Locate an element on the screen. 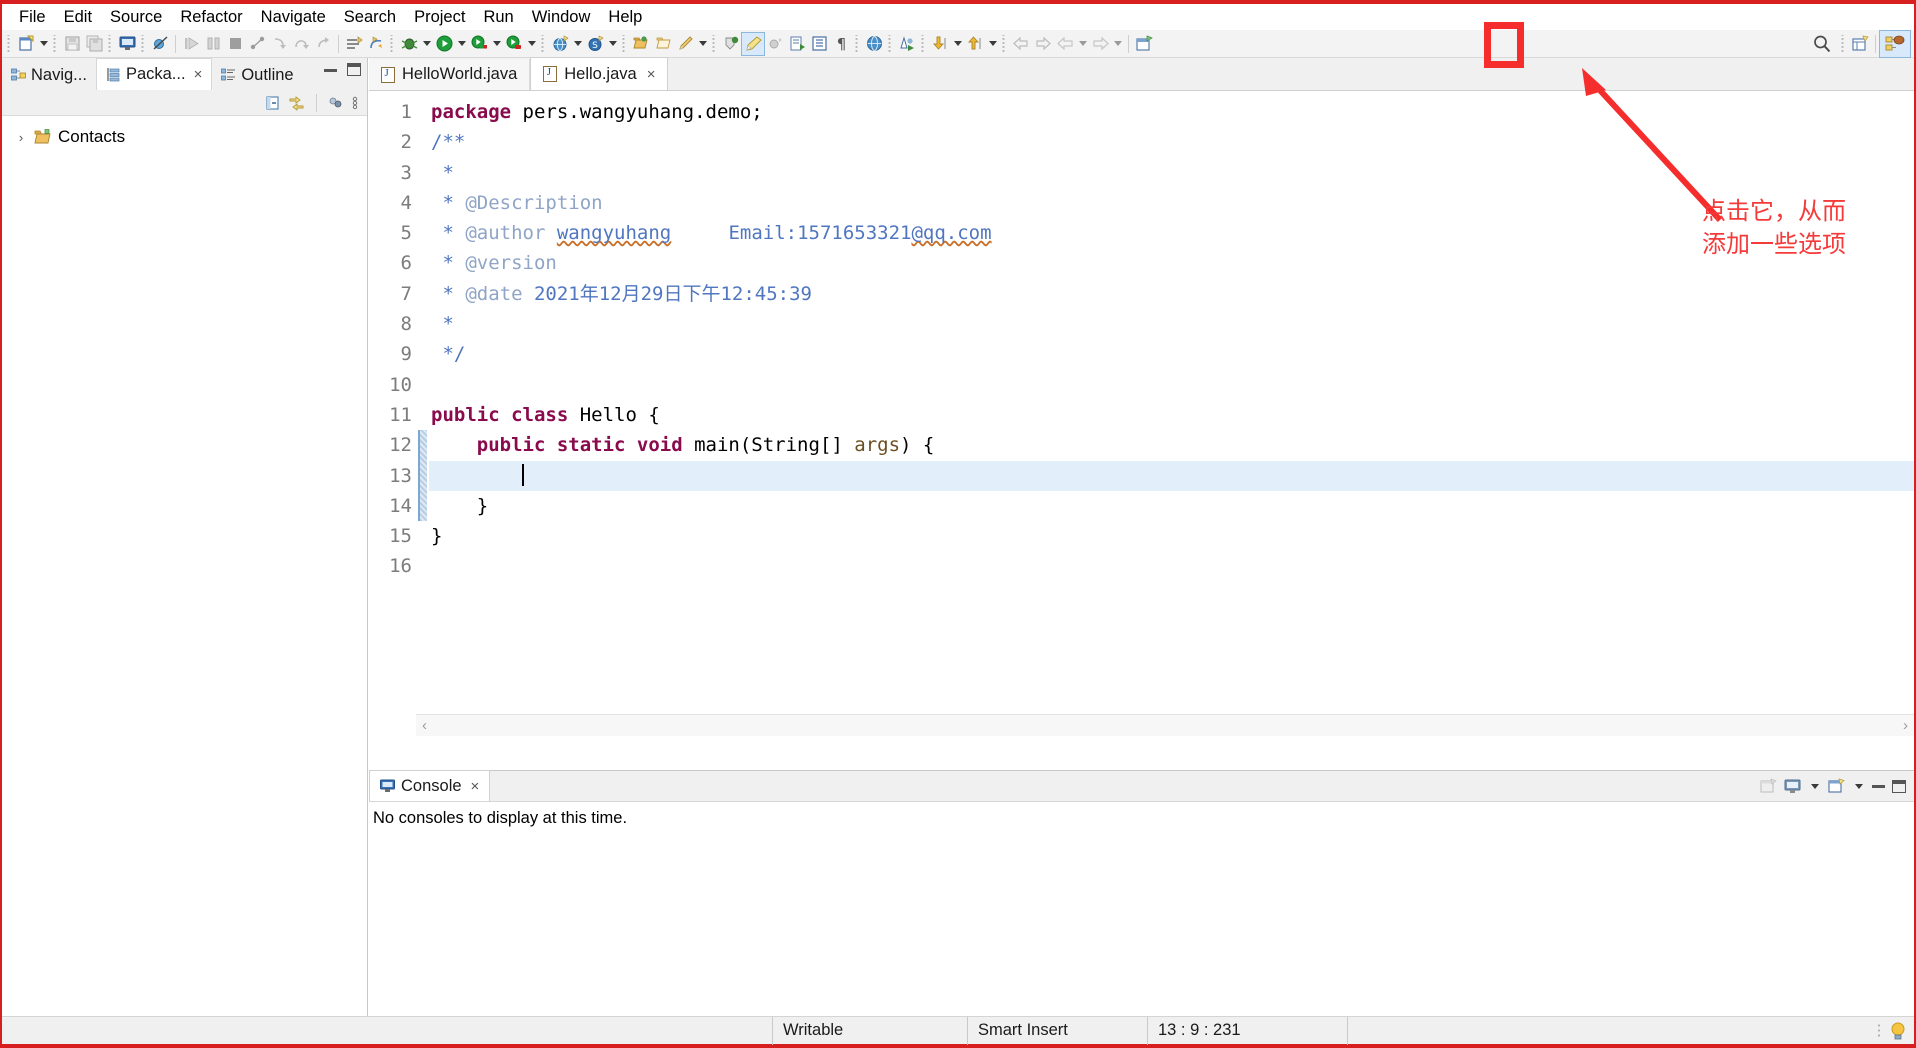 This screenshot has height=1048, width=1916. editor-tab-helloworld-java: HelloWorld.java is located at coordinates (450, 74).